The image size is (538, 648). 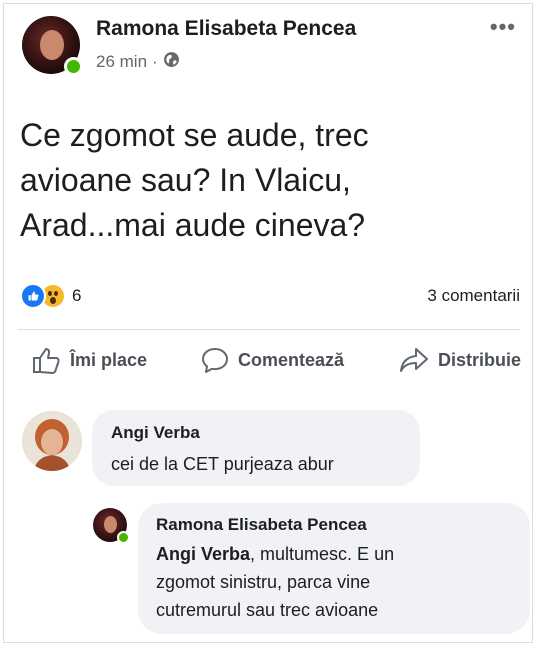 What do you see at coordinates (503, 27) in the screenshot?
I see `more-options-icon: •••` at bounding box center [503, 27].